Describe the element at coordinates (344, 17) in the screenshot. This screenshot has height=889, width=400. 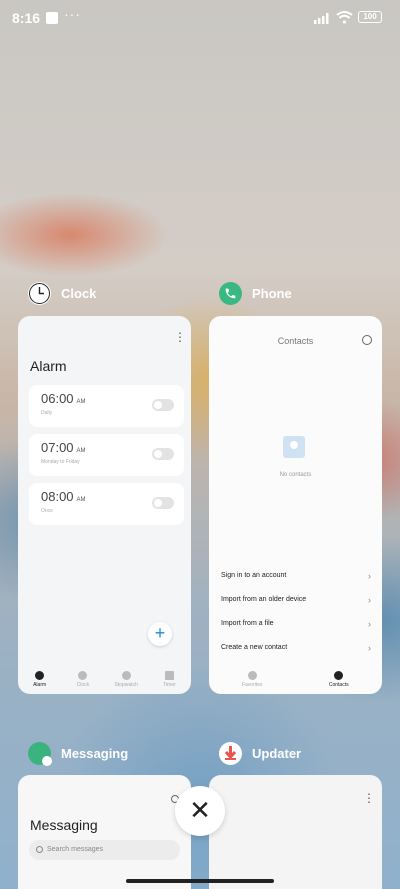
I see `wifi-icon` at that location.